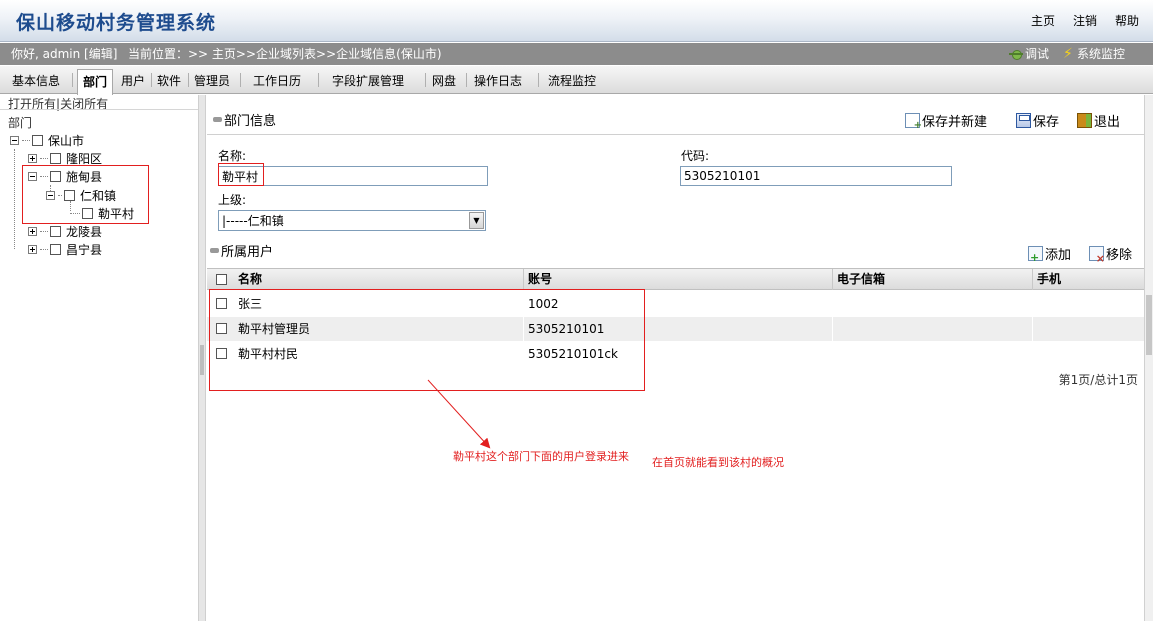 The width and height of the screenshot is (1153, 621). What do you see at coordinates (678, 279) in the screenshot?
I see `column-header-account: 账号` at bounding box center [678, 279].